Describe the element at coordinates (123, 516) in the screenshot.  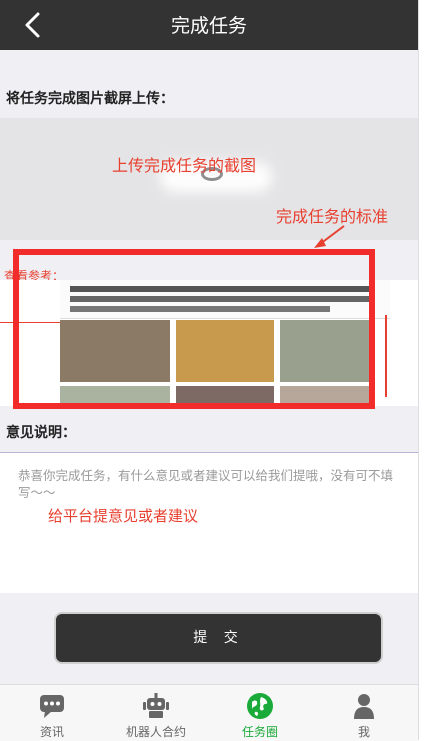
I see `opinion-annotation: 给平台提意见或者建议` at that location.